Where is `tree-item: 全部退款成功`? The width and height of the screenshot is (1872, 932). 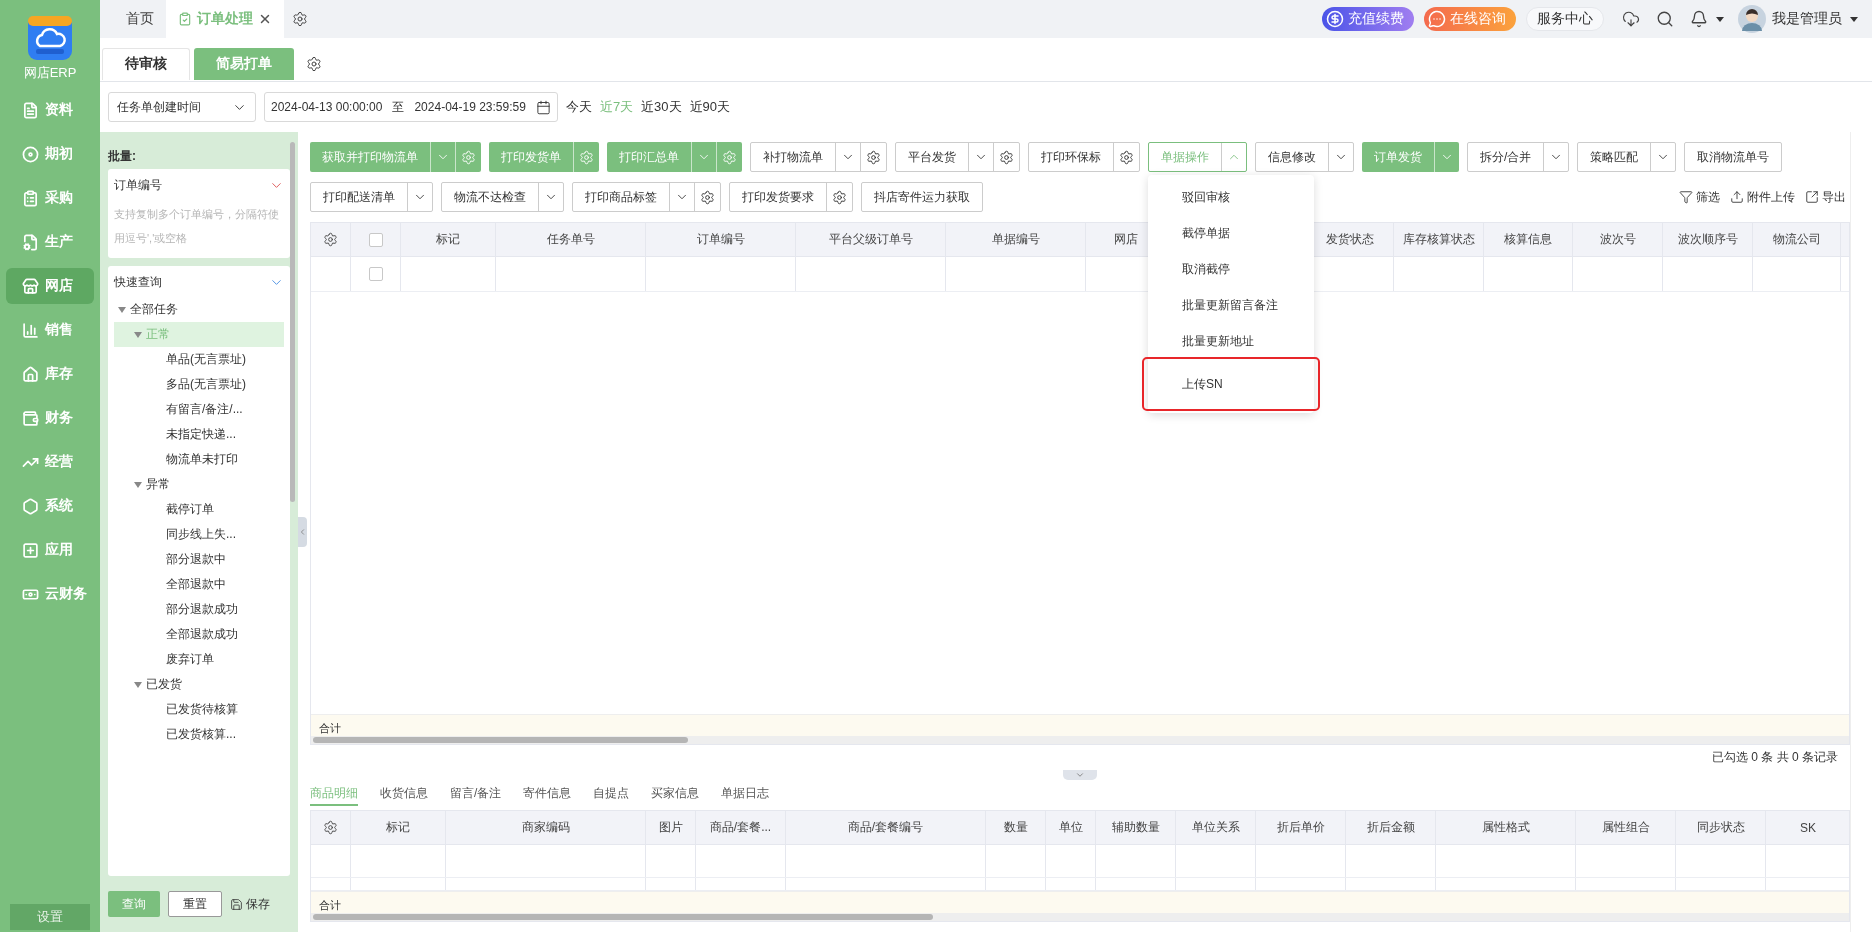 tree-item: 全部退款成功 is located at coordinates (199, 634).